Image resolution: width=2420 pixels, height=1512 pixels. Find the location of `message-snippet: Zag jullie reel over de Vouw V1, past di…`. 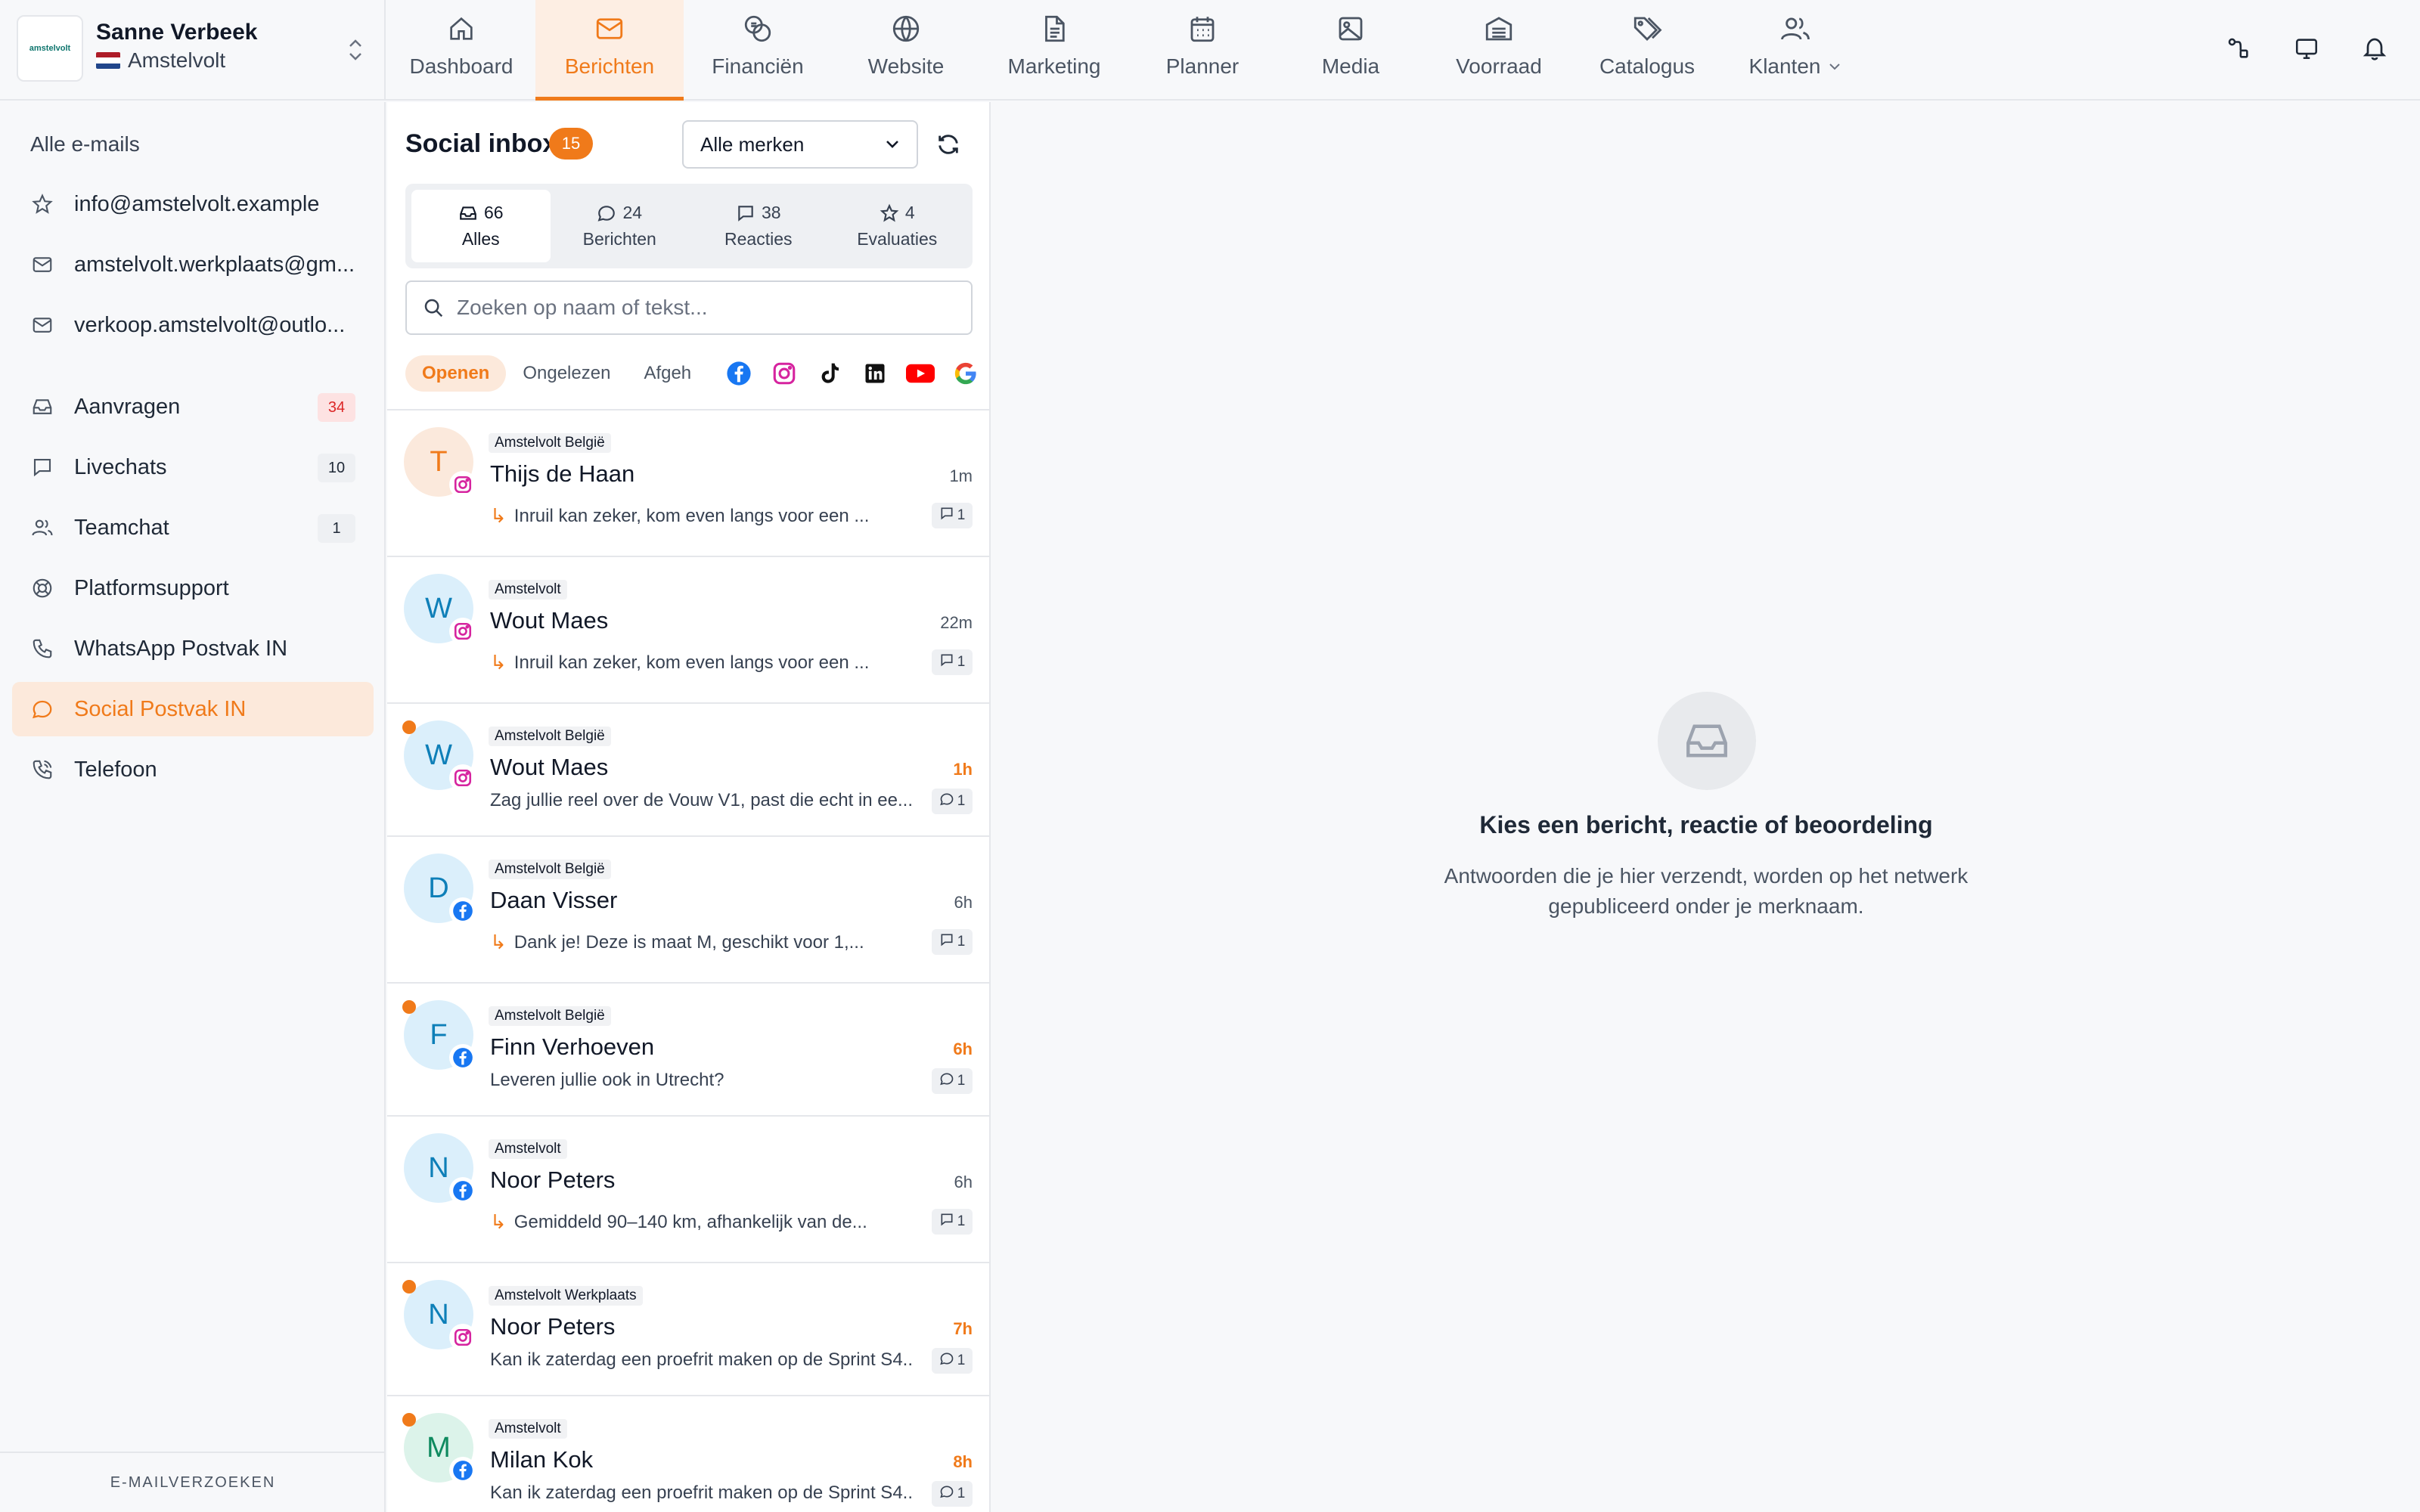

message-snippet: Zag jullie reel over de Vouw V1, past di… is located at coordinates (701, 800).